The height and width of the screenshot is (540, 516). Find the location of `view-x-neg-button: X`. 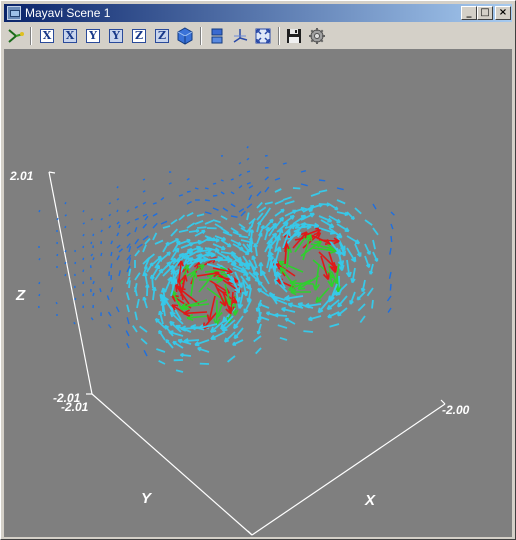

view-x-neg-button: X is located at coordinates (47, 36).